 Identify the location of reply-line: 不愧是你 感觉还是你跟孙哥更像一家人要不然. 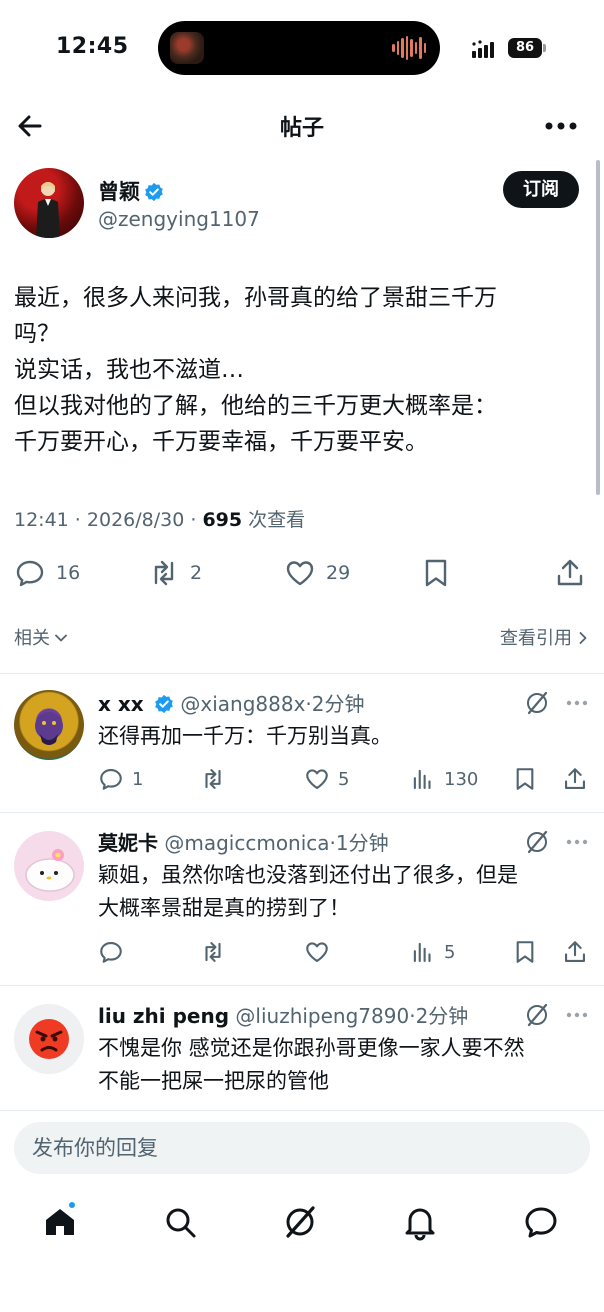
(311, 1048).